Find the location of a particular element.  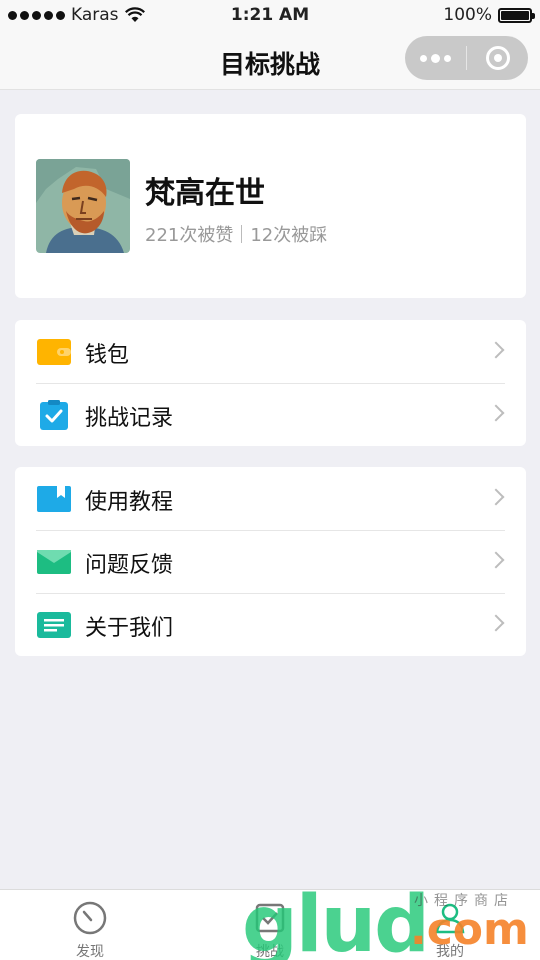

tab-label: 我的 is located at coordinates (450, 952).